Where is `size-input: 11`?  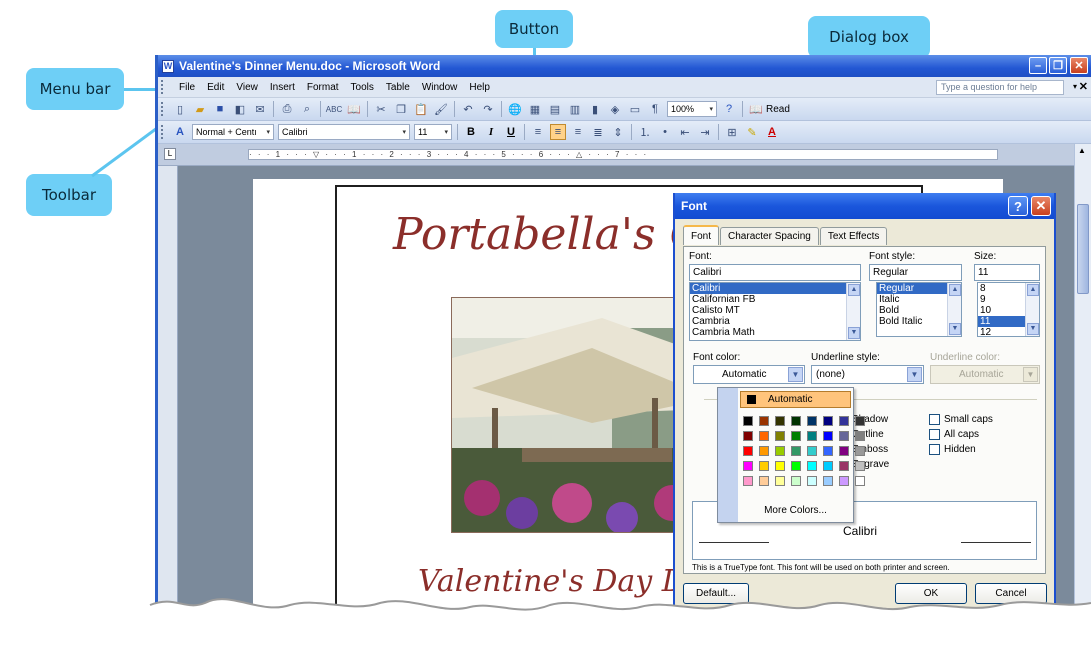 size-input: 11 is located at coordinates (1007, 272).